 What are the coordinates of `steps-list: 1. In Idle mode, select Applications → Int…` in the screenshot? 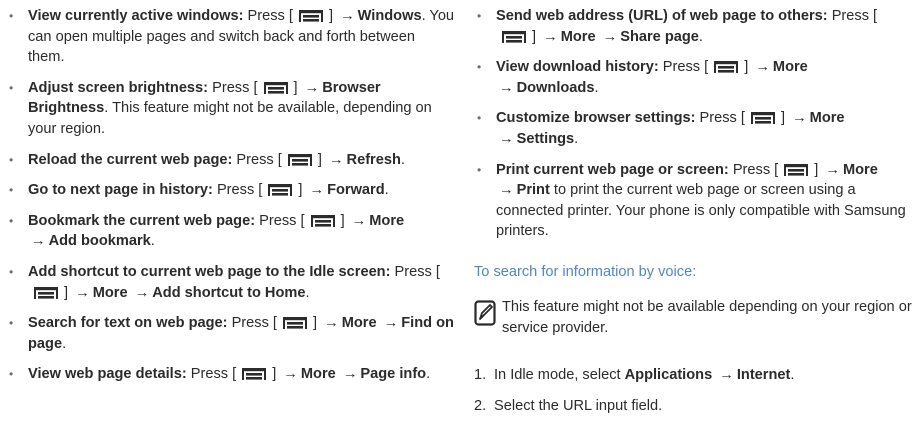 It's located at (690, 390).